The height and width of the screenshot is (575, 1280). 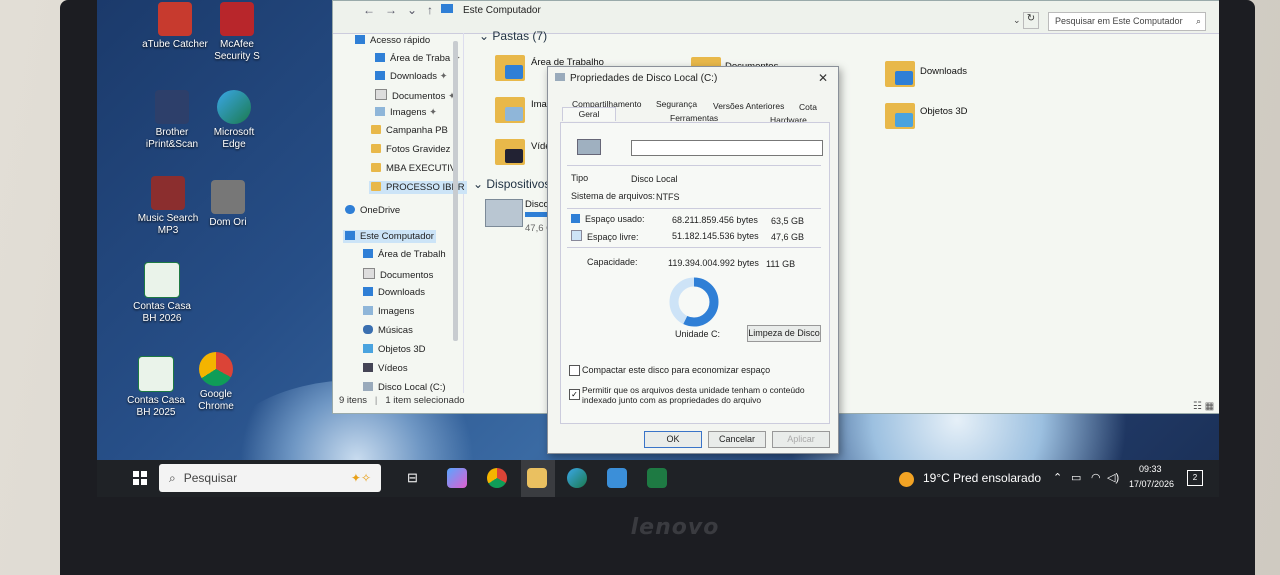 I want to click on weather-temp: 19°C, so click(x=936, y=478).